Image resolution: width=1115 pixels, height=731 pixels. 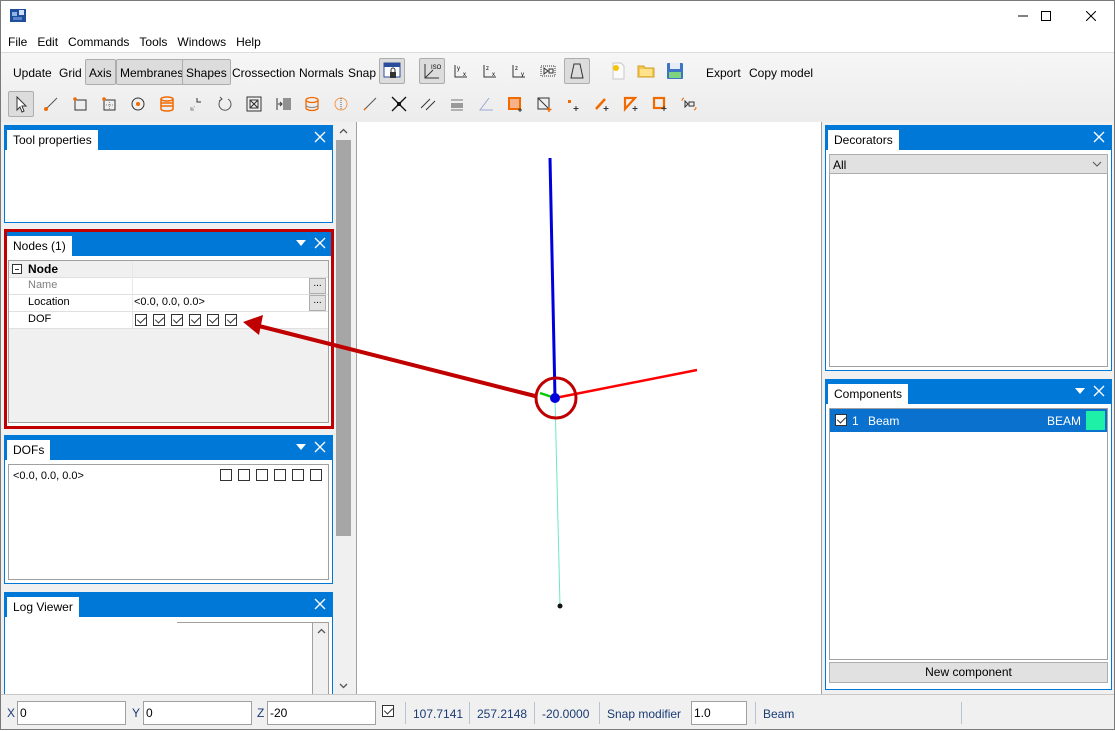 I want to click on snap-toggle: Snap, so click(x=362, y=72).